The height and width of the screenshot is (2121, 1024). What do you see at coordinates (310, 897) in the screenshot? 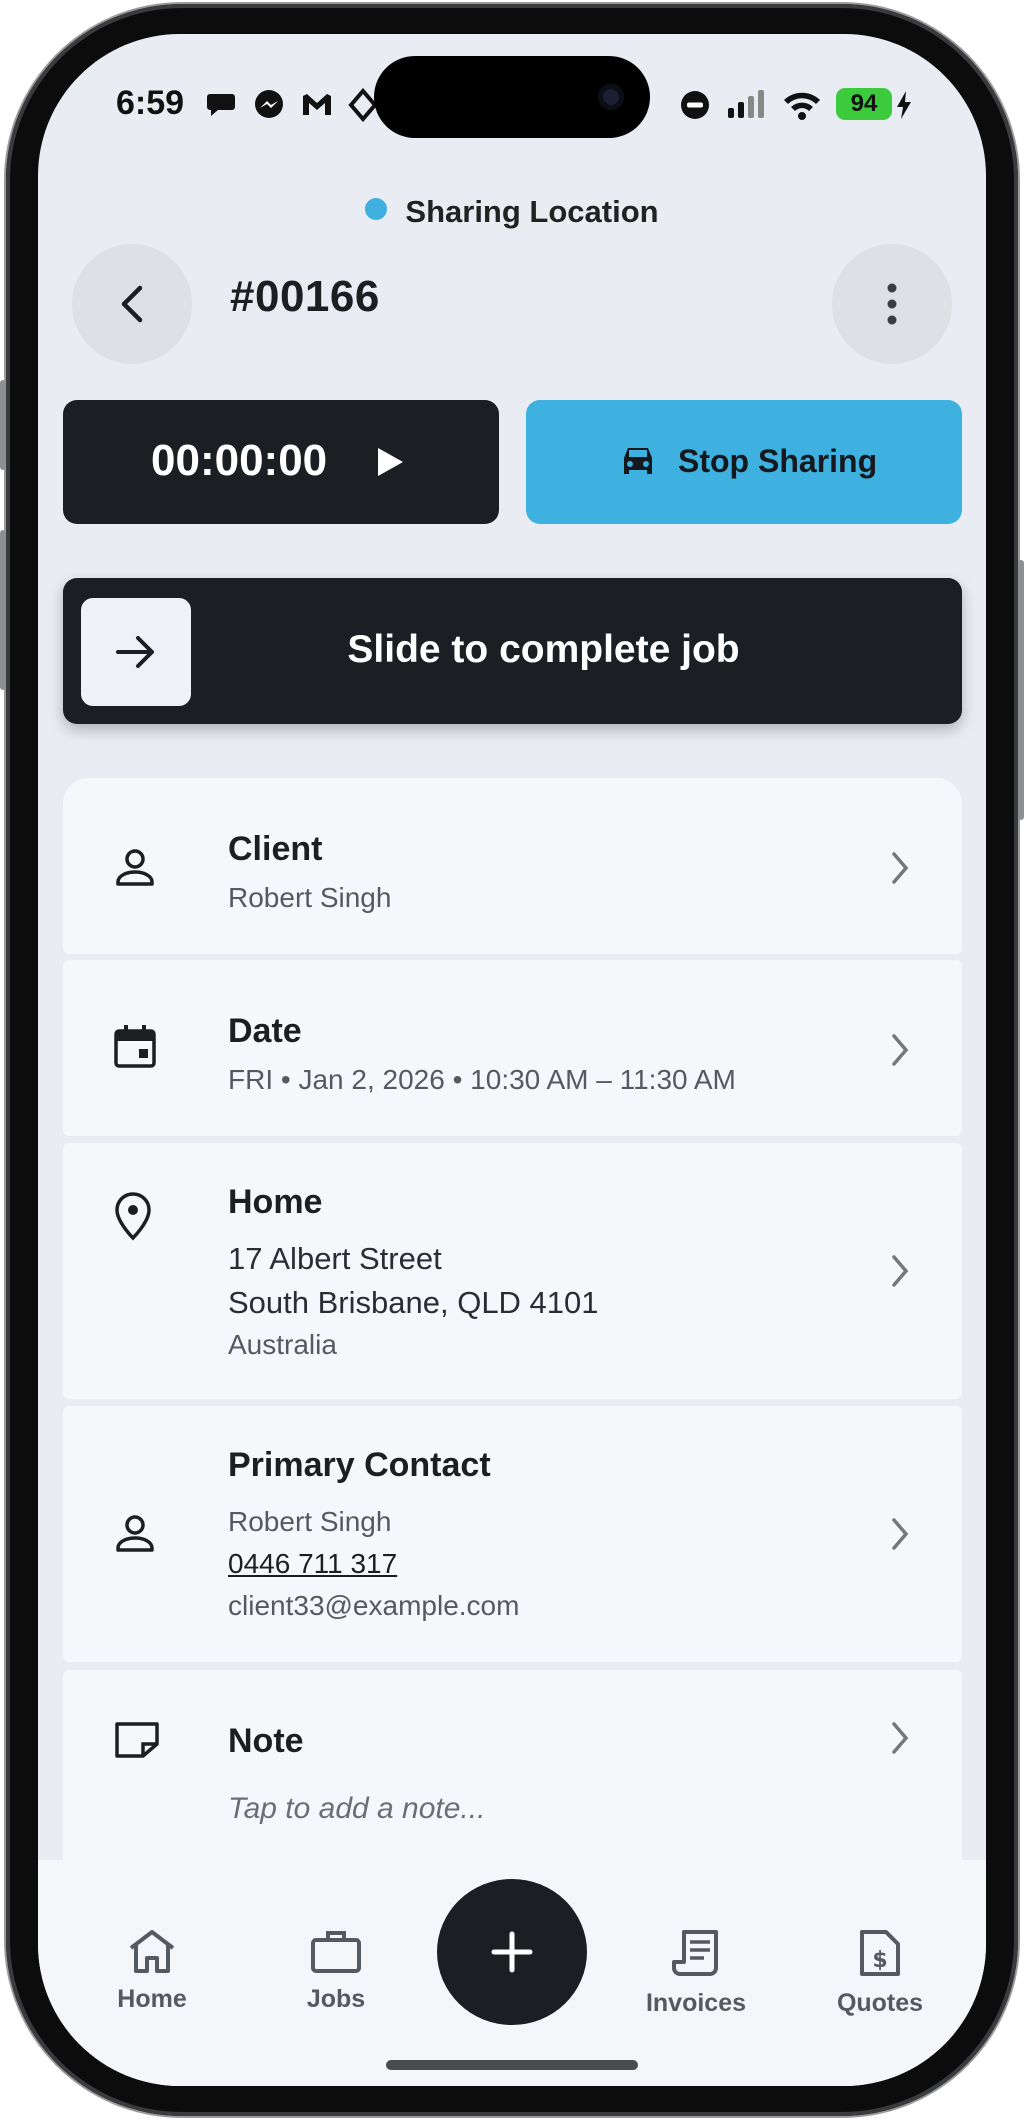
I see `client-name: Robert Singh` at bounding box center [310, 897].